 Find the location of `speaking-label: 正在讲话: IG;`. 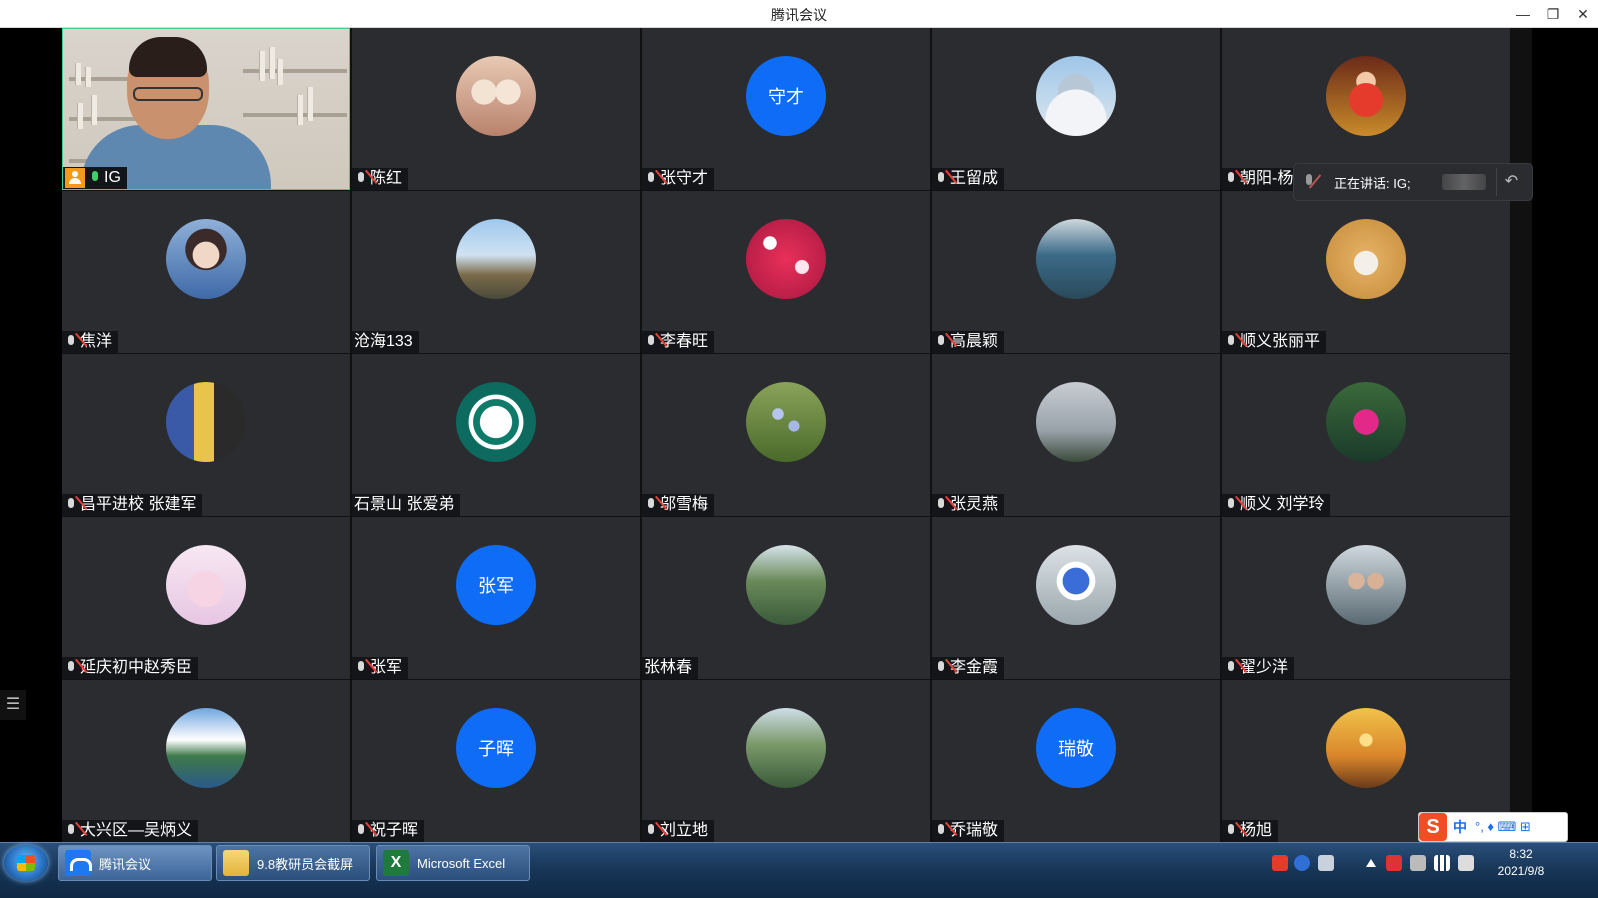

speaking-label: 正在讲话: IG; is located at coordinates (1372, 183).